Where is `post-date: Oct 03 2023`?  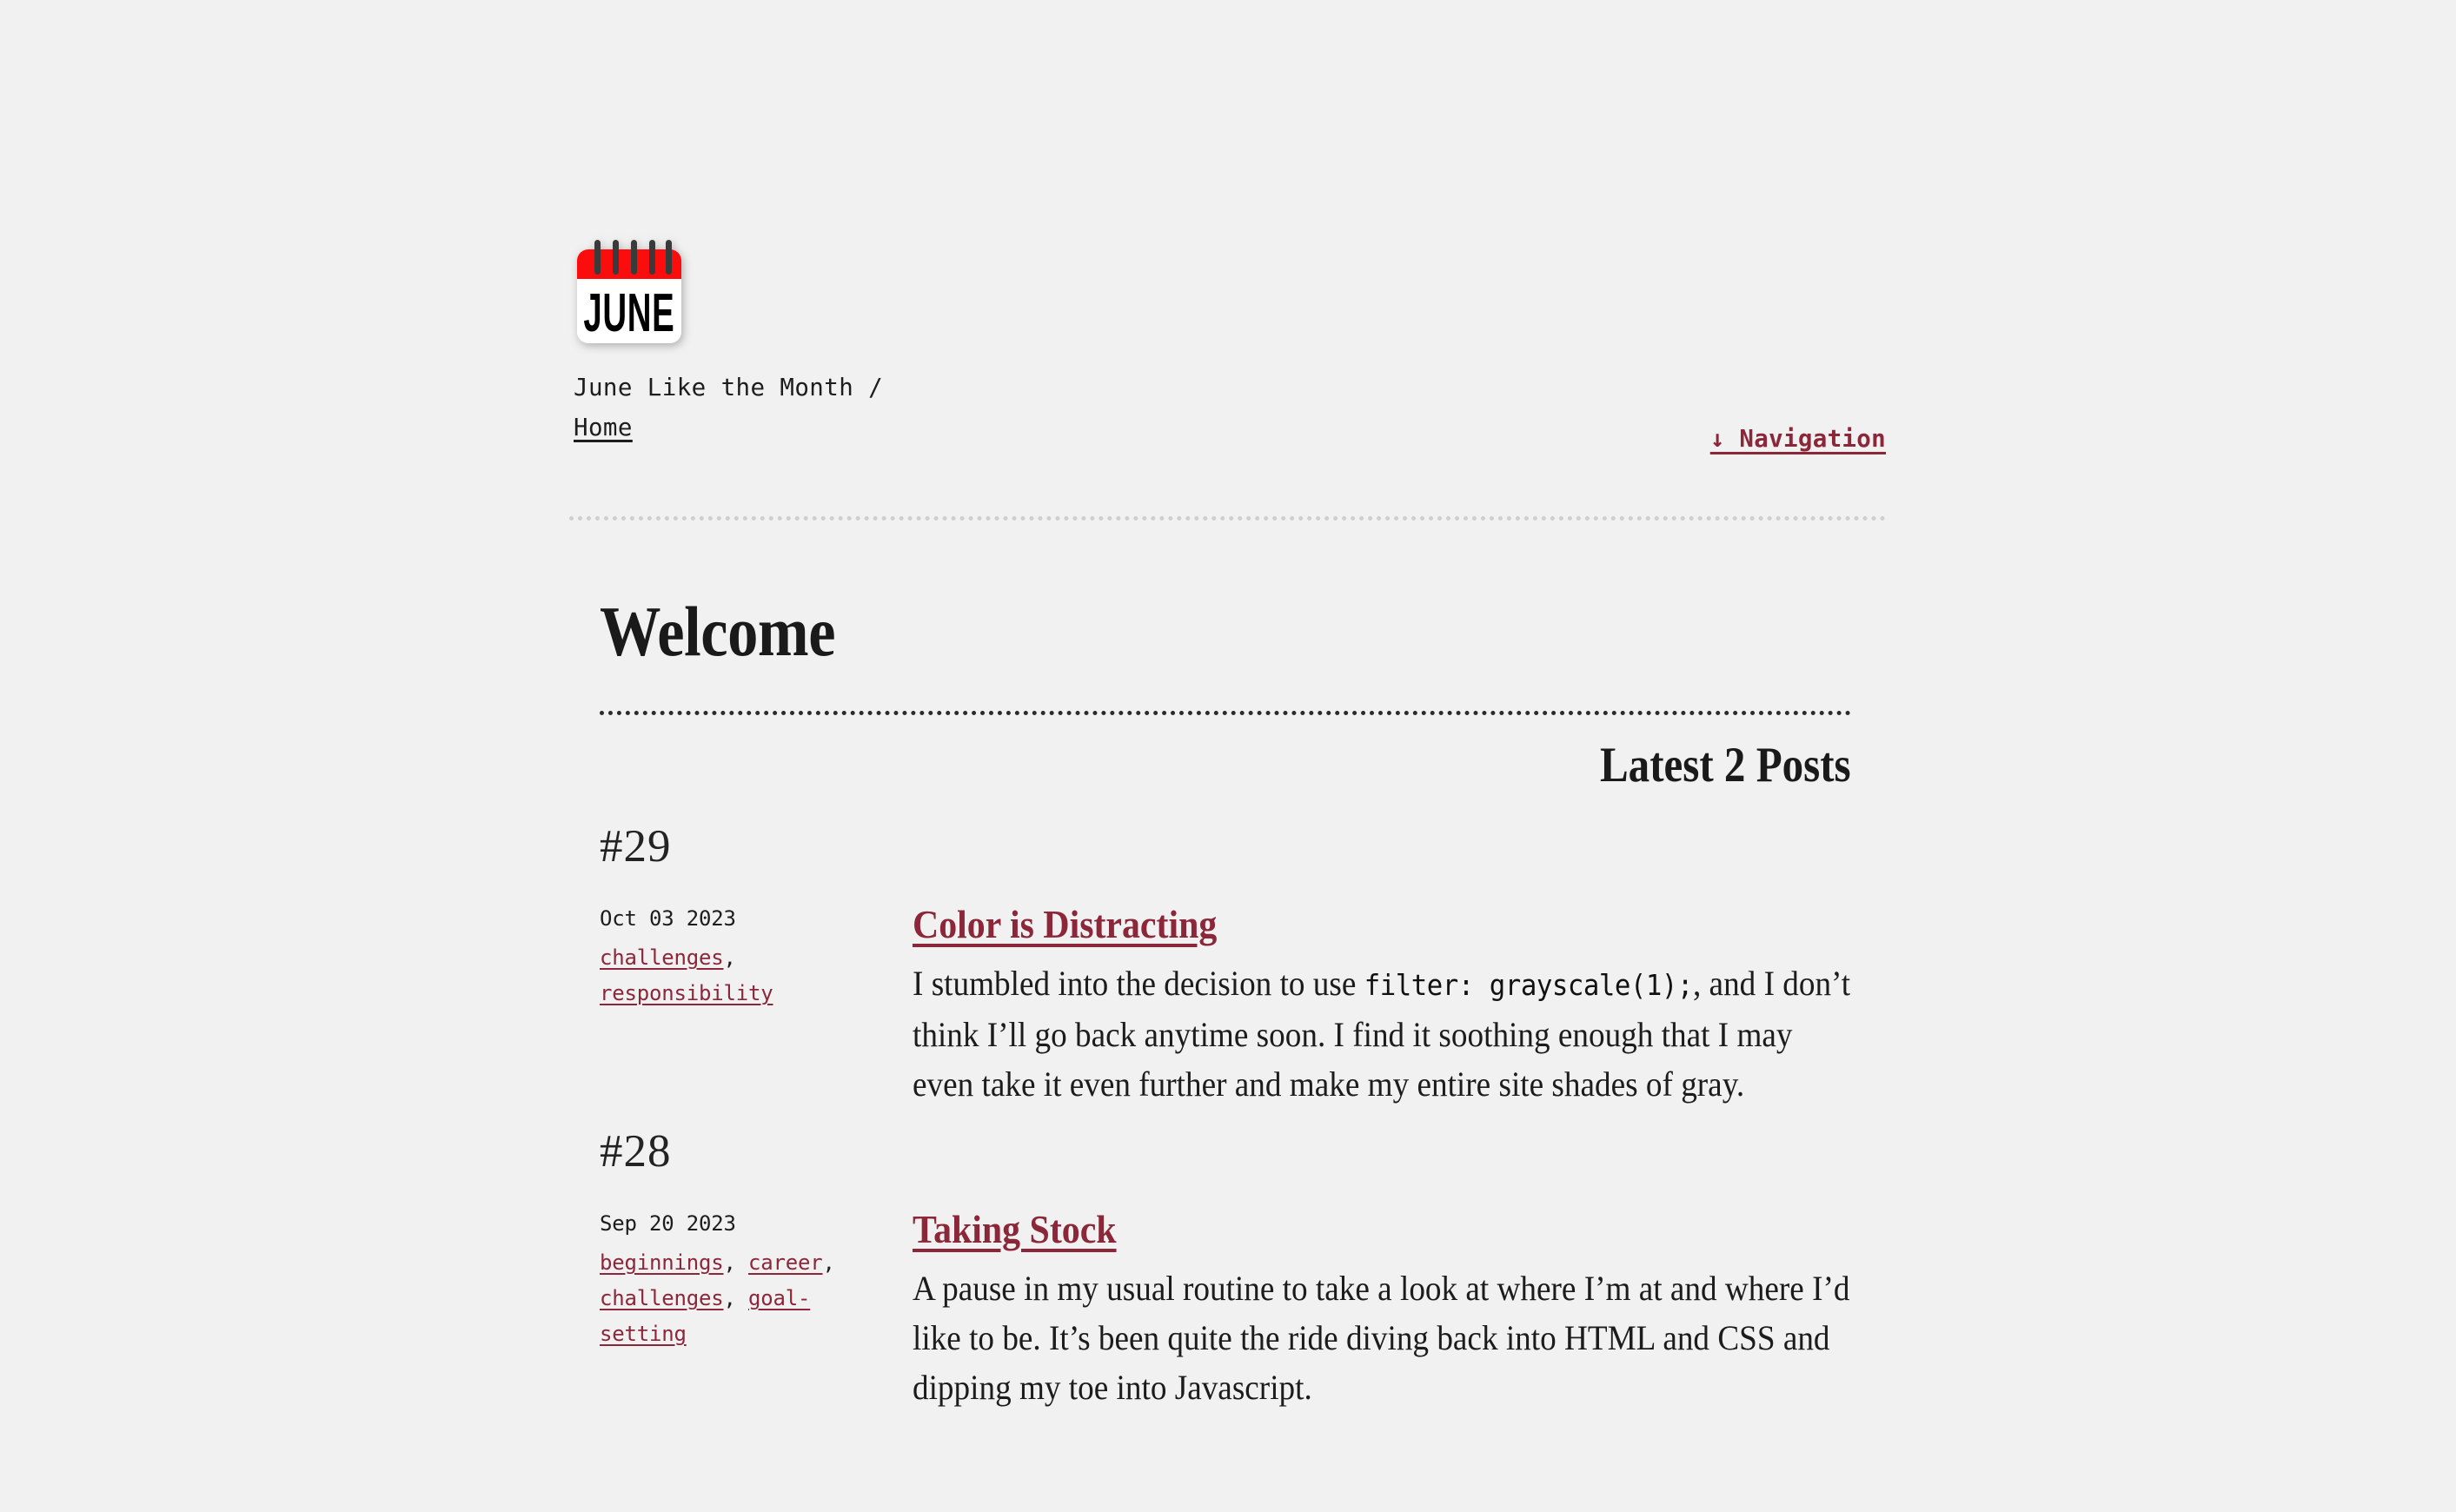 post-date: Oct 03 2023 is located at coordinates (668, 918).